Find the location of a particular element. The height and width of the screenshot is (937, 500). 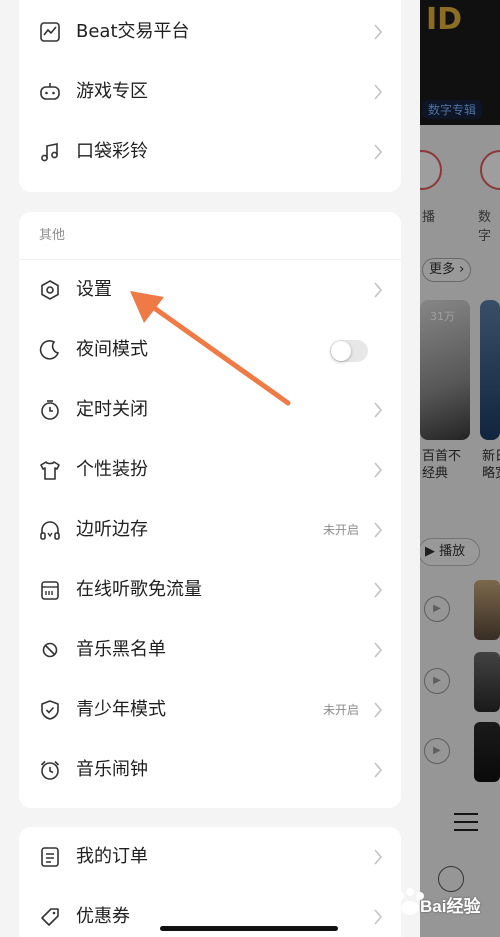

home-indicator is located at coordinates (249, 928).